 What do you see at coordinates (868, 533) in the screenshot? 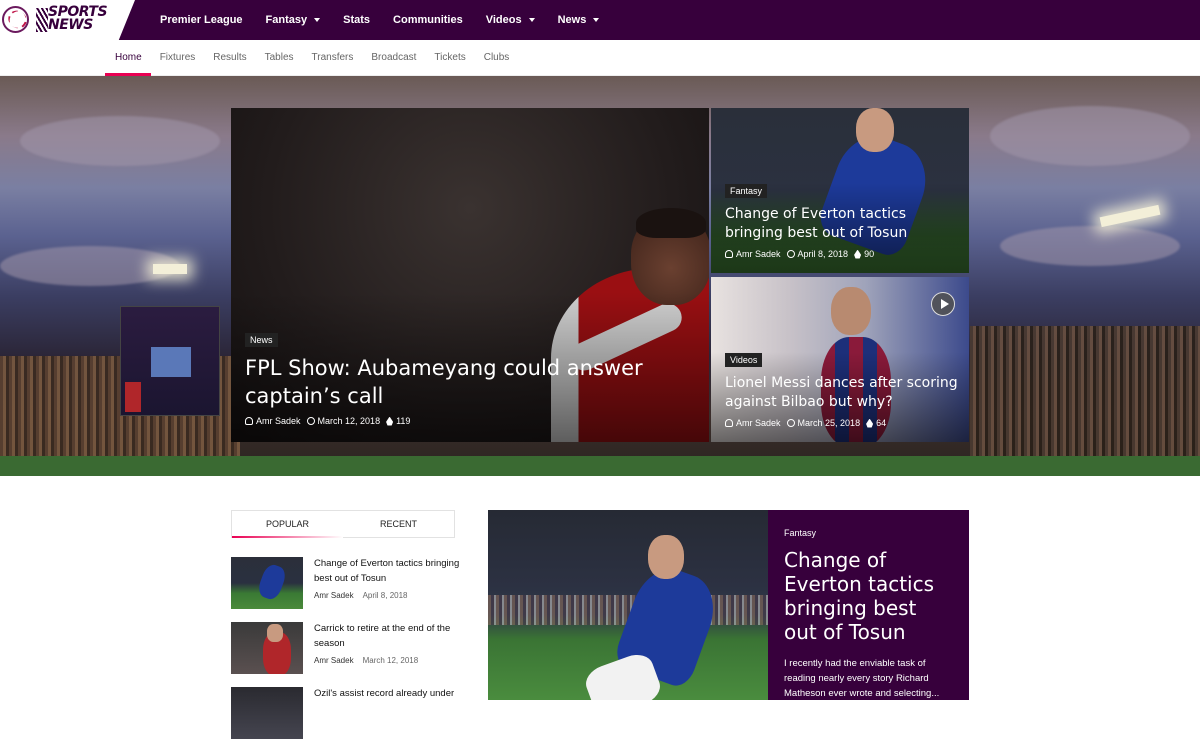
I see `category-label: Fantasy` at bounding box center [868, 533].